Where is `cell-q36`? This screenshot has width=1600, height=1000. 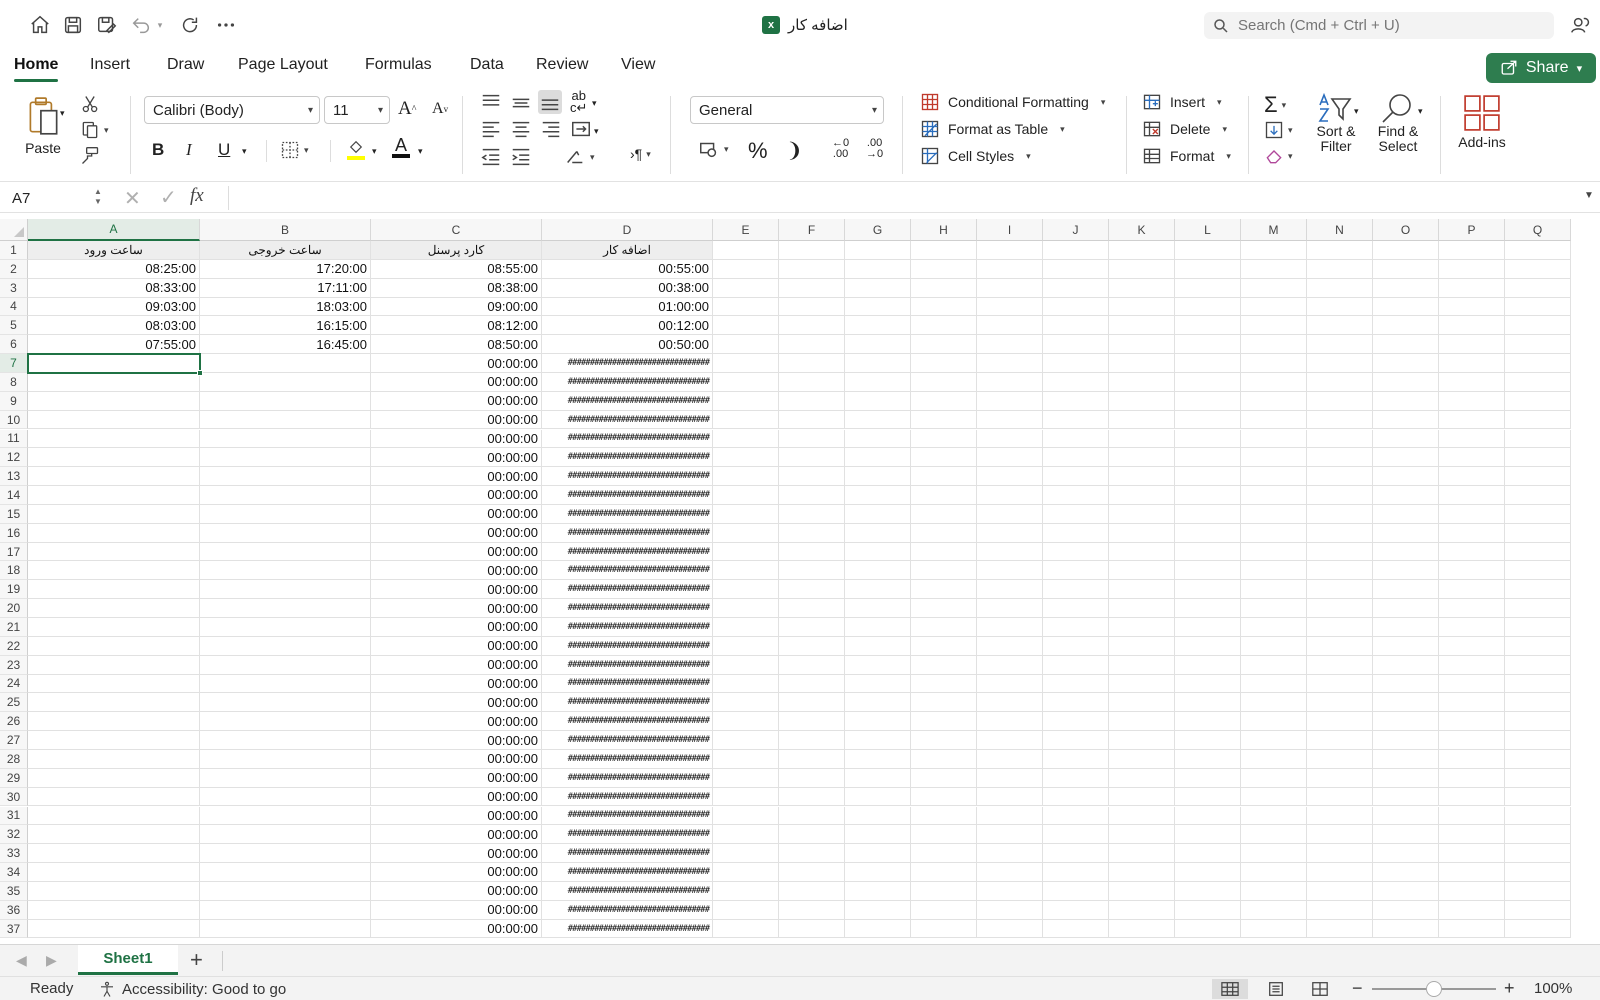
cell-q36 is located at coordinates (1538, 910).